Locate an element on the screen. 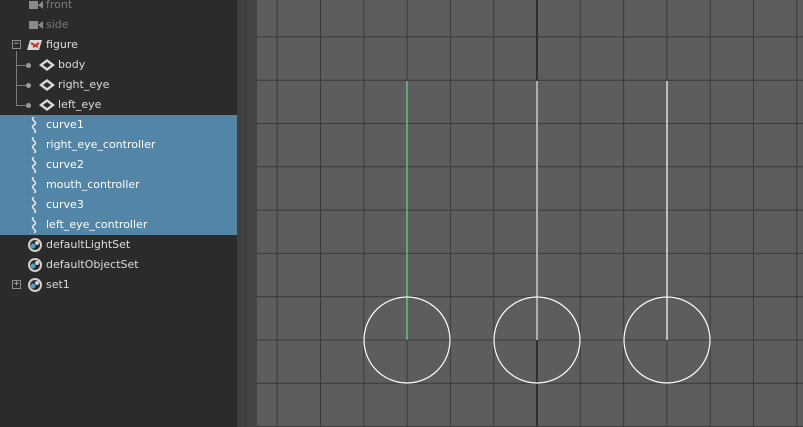 This screenshot has height=427, width=803. outliner-item-curve2: curve2 is located at coordinates (118, 165).